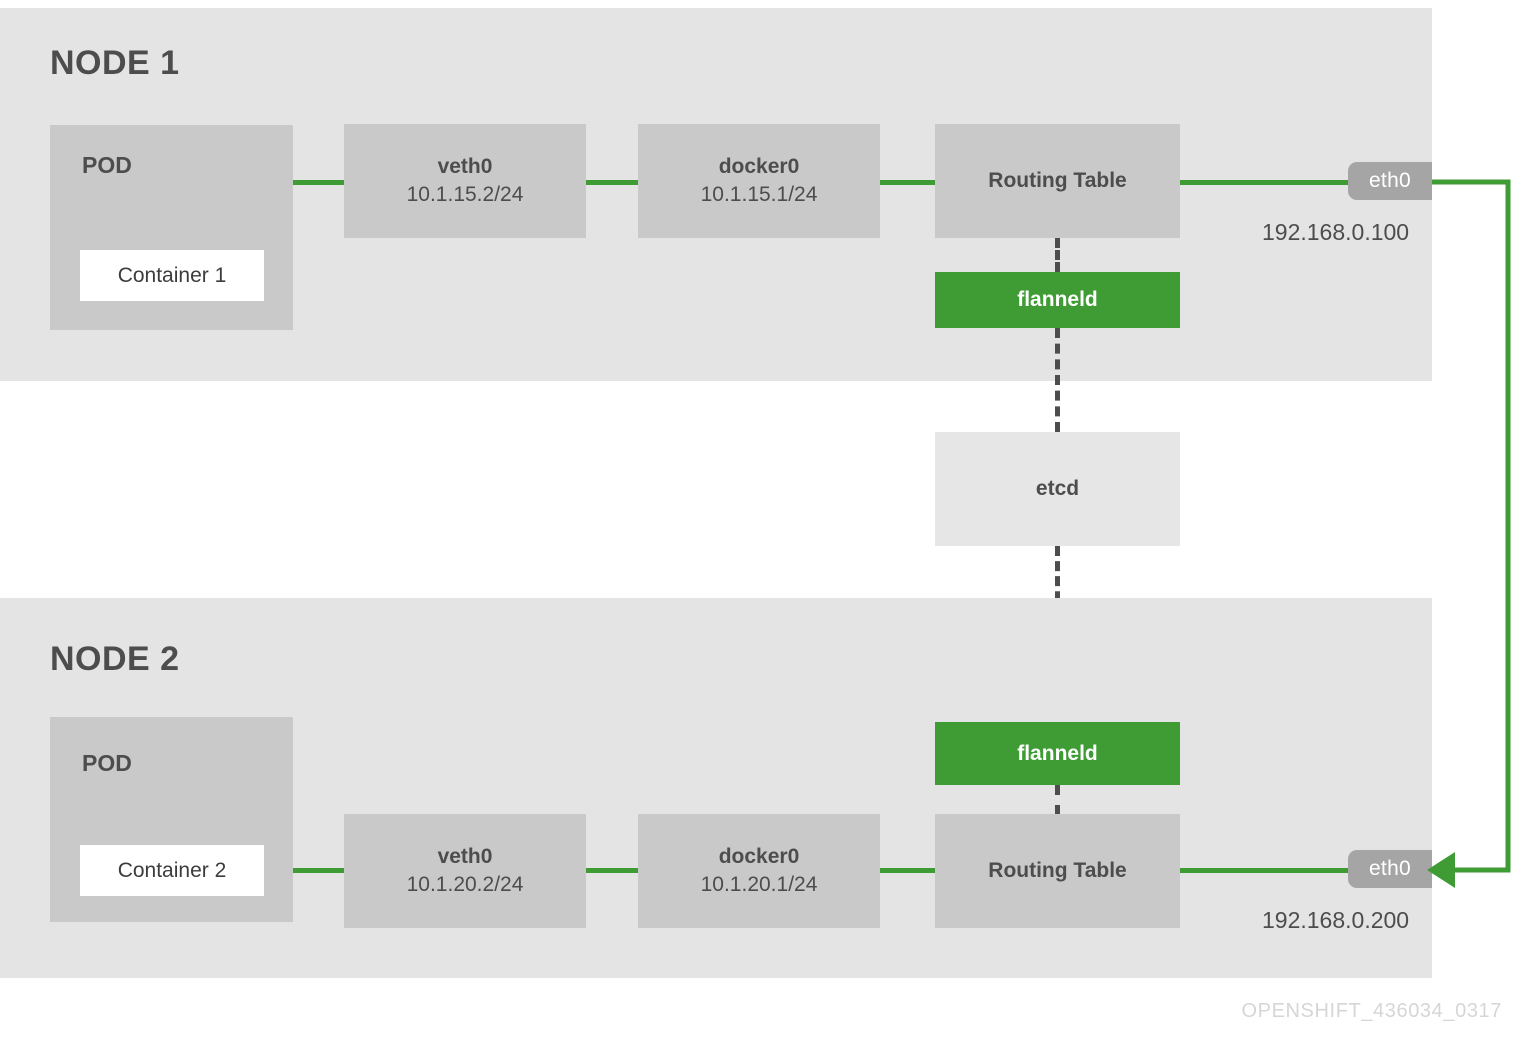 The image size is (1520, 1039). I want to click on node1-flanneld-label: flanneld, so click(1057, 299).